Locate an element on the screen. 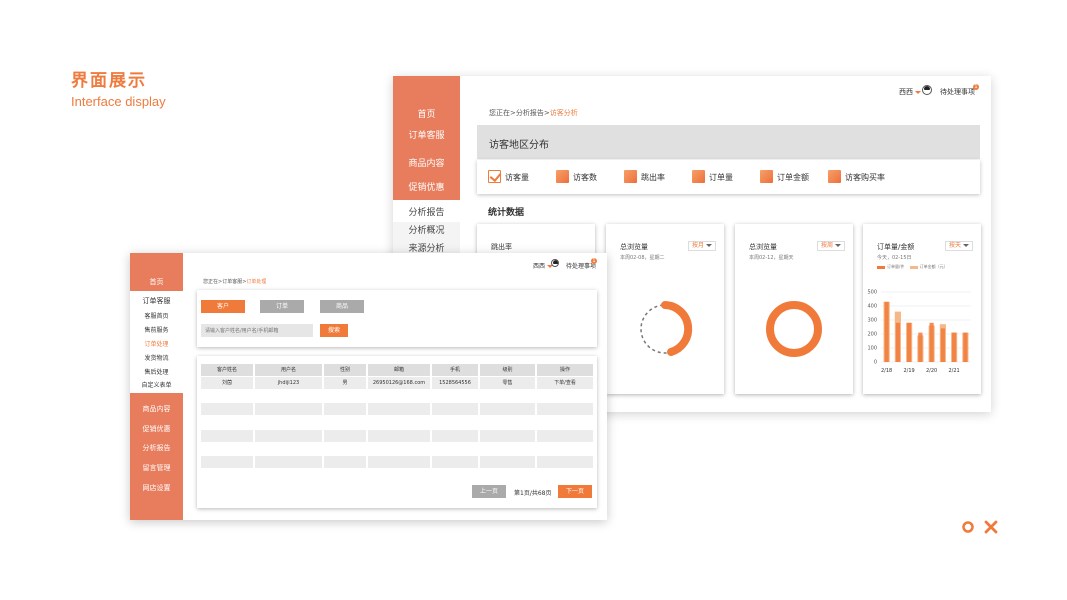 The width and height of the screenshot is (1067, 600). metric-checkbox-visits is located at coordinates (494, 176).